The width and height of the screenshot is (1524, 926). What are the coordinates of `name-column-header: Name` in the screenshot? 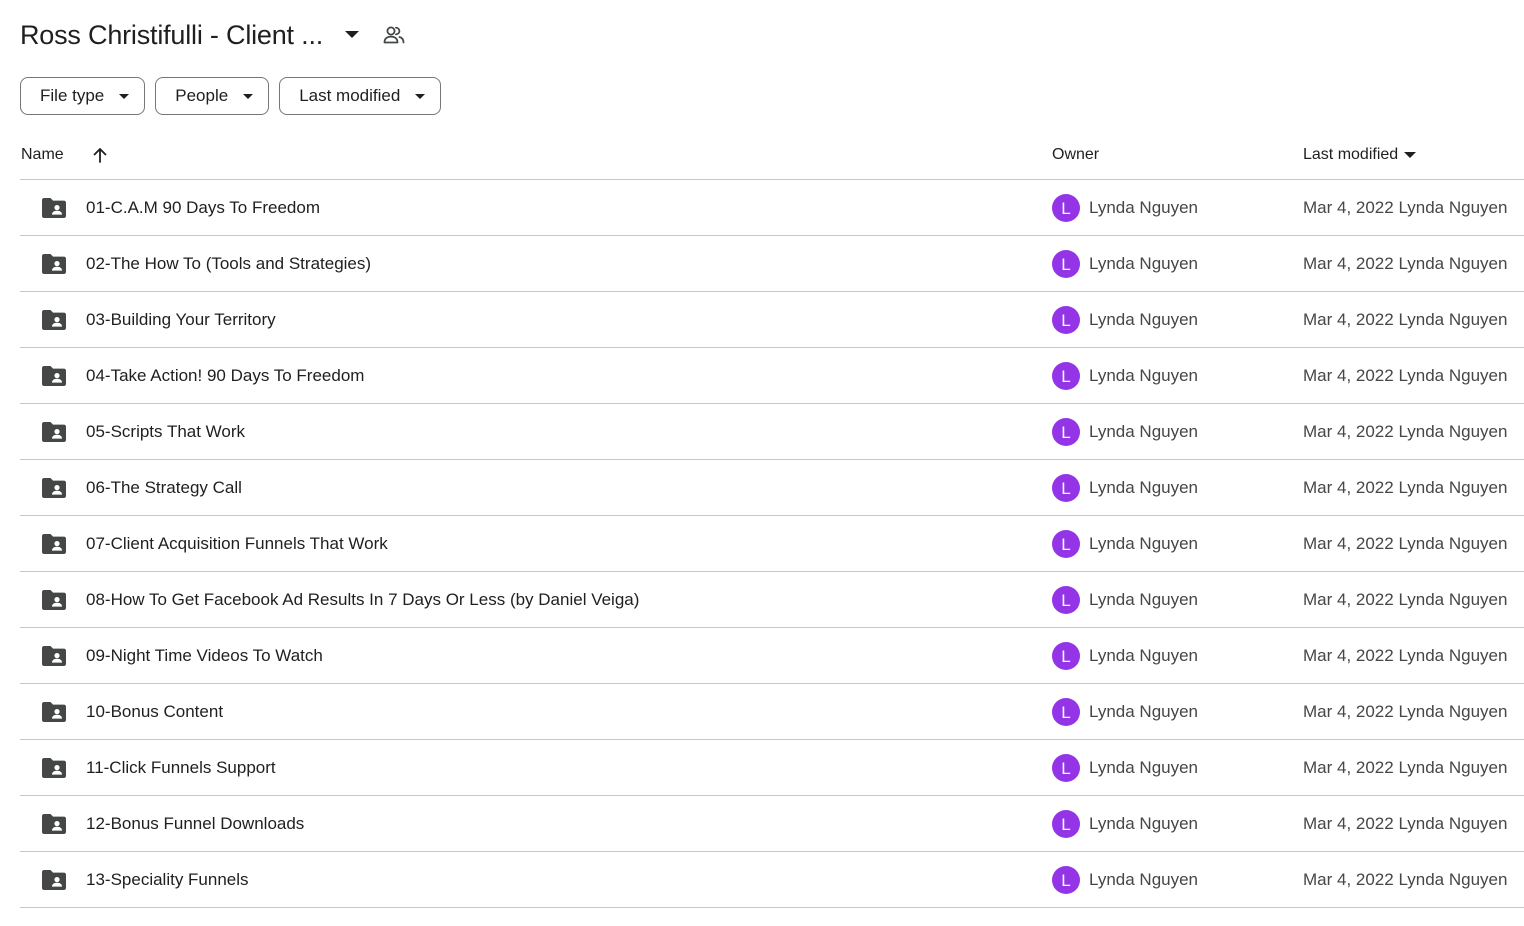 It's located at (42, 155).